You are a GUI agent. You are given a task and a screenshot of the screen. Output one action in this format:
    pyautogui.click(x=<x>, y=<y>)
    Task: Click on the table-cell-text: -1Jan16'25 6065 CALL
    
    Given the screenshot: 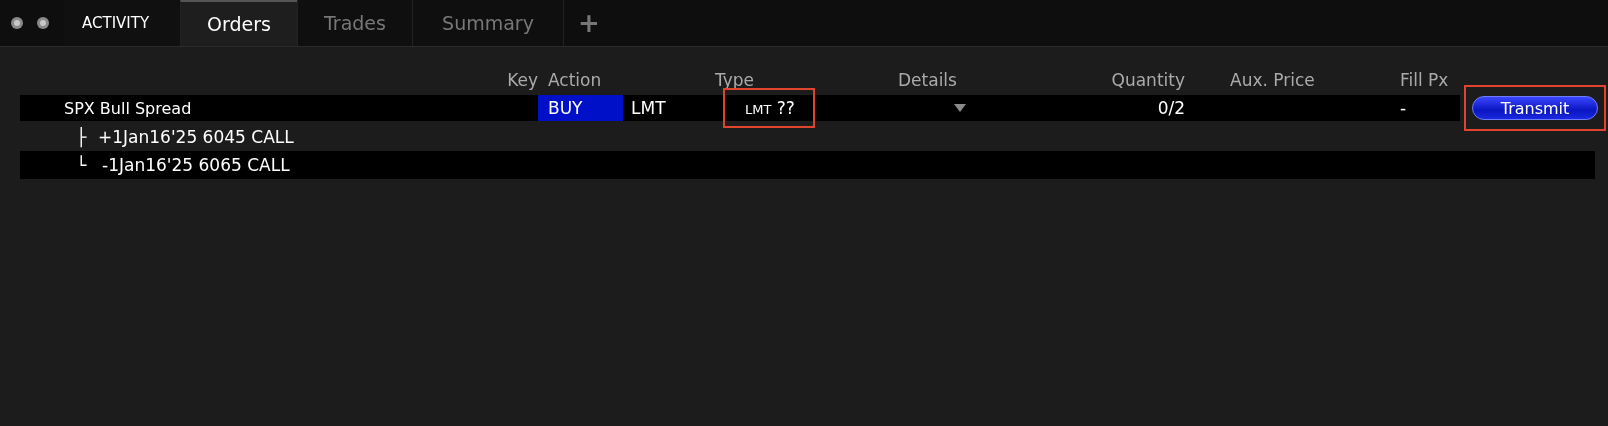 What is the action you would take?
    pyautogui.click(x=195, y=165)
    